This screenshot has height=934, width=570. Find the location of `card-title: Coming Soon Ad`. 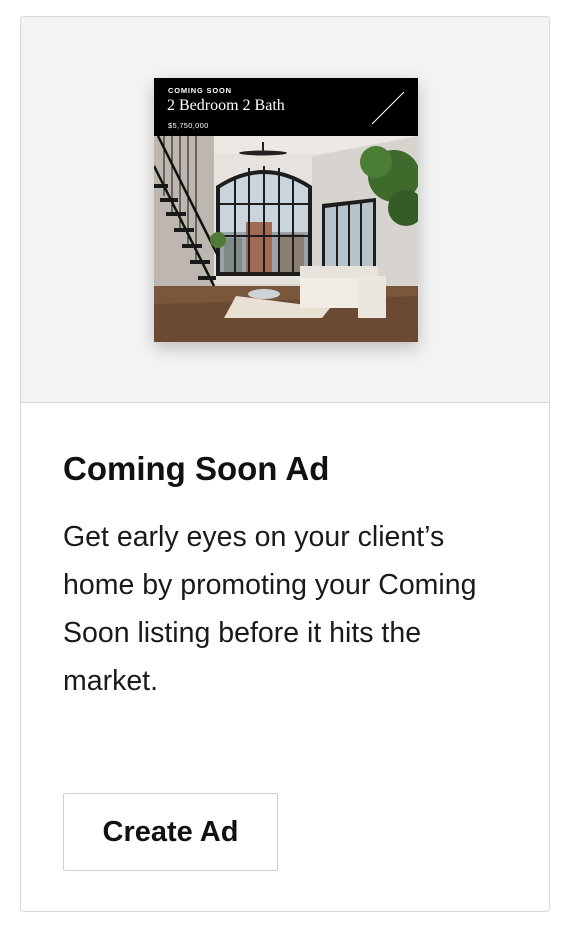

card-title: Coming Soon Ad is located at coordinates (196, 468).